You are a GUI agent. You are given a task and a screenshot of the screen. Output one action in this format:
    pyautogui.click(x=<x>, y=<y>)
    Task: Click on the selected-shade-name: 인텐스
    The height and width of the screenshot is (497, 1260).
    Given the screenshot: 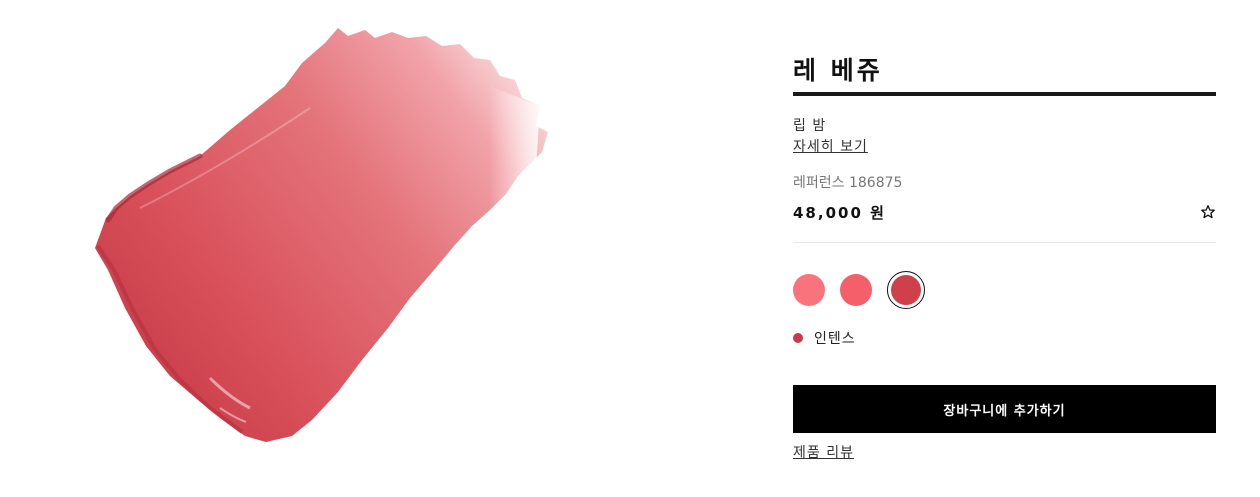 What is the action you would take?
    pyautogui.click(x=835, y=339)
    